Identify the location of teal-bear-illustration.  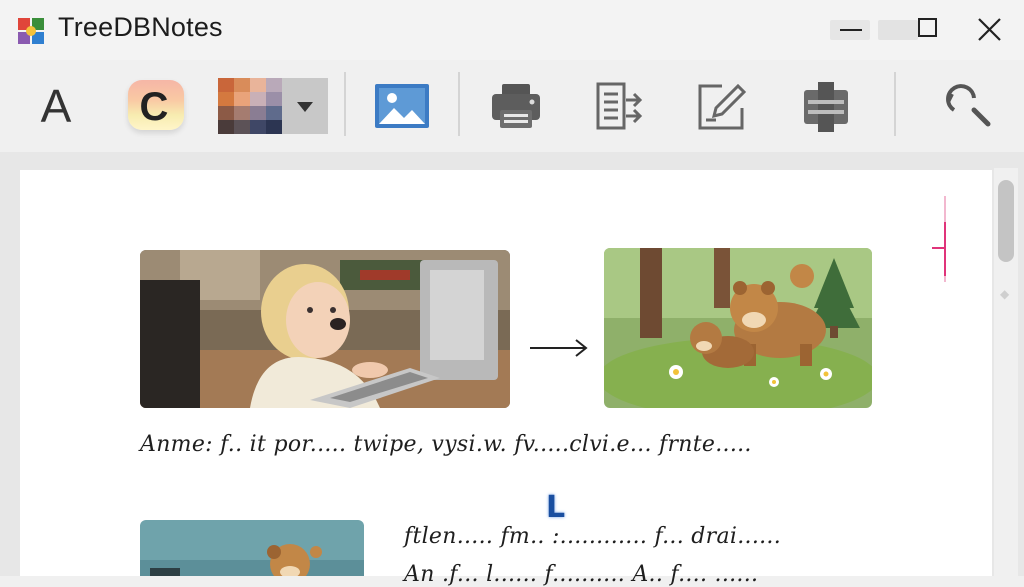
(252, 548).